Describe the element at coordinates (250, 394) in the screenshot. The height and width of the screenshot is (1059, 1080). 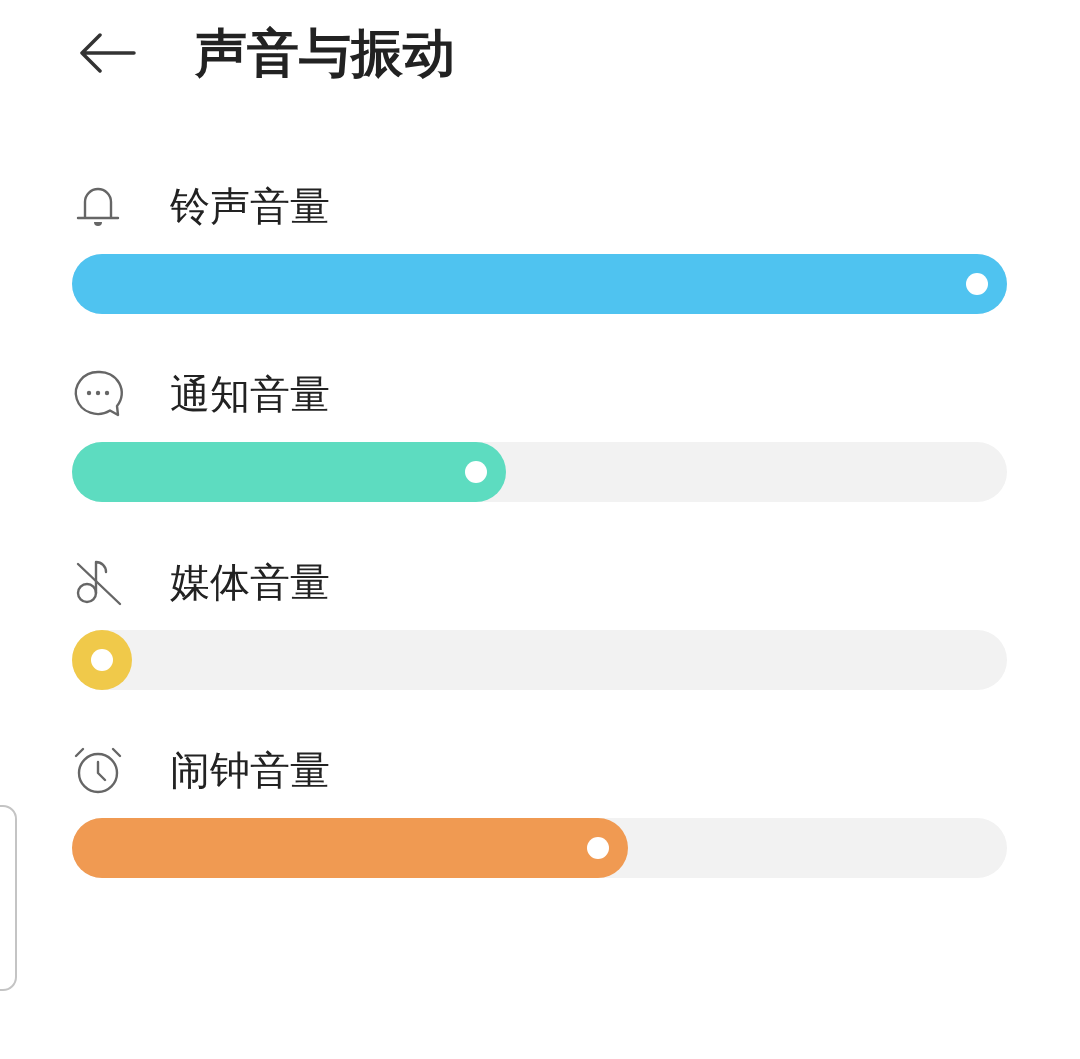
I see `volume-label: 通知音量` at that location.